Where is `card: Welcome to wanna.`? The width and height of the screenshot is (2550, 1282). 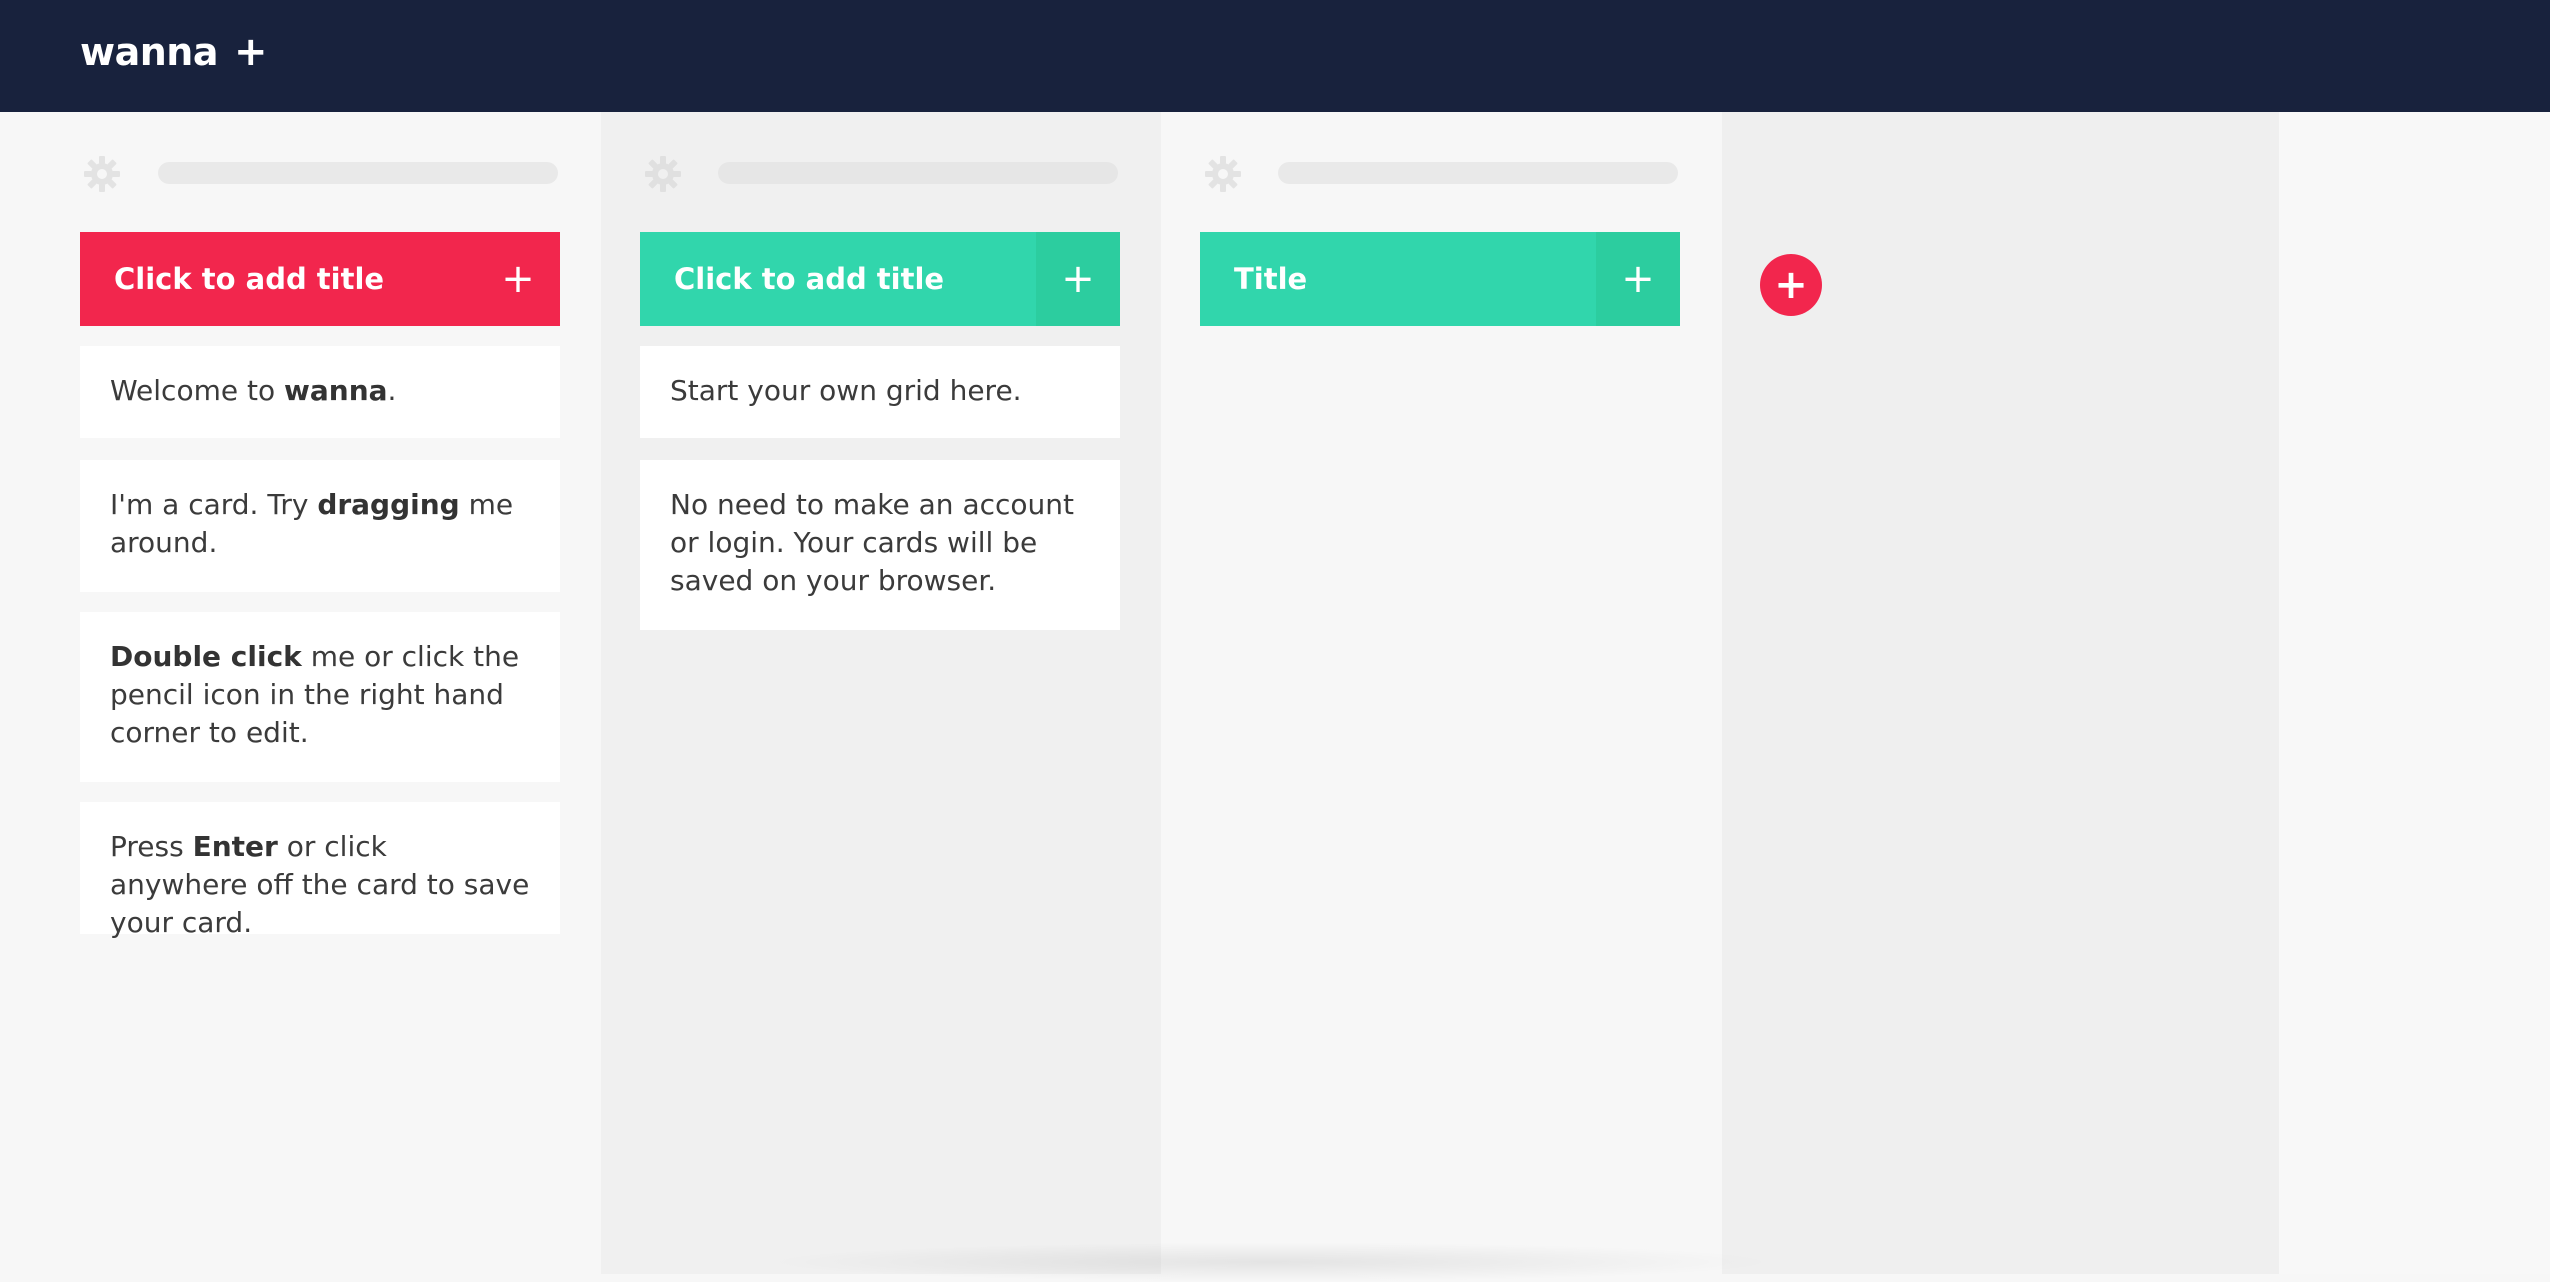 card: Welcome to wanna. is located at coordinates (320, 392).